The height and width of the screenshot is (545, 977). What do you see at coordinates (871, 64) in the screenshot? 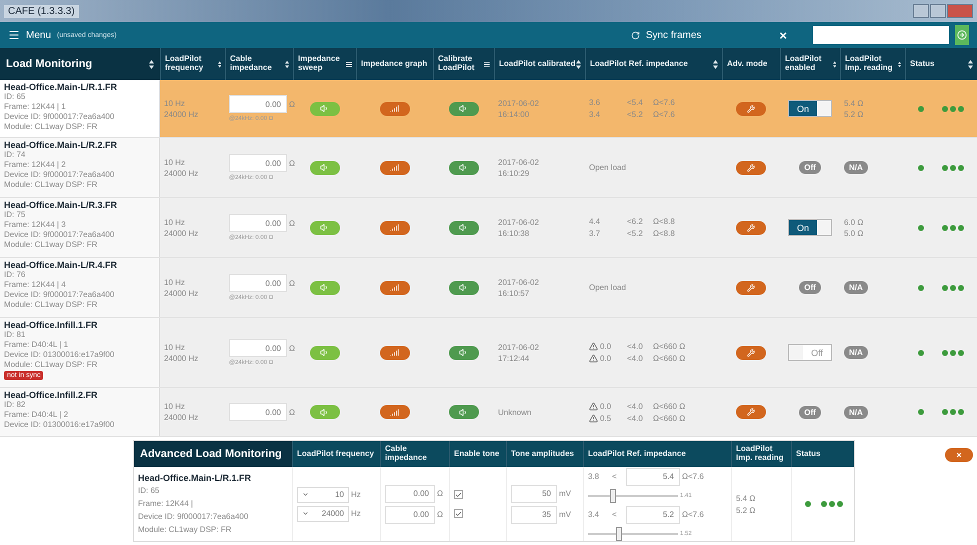
I see `column-header: LoadPilot Imp. reading` at bounding box center [871, 64].